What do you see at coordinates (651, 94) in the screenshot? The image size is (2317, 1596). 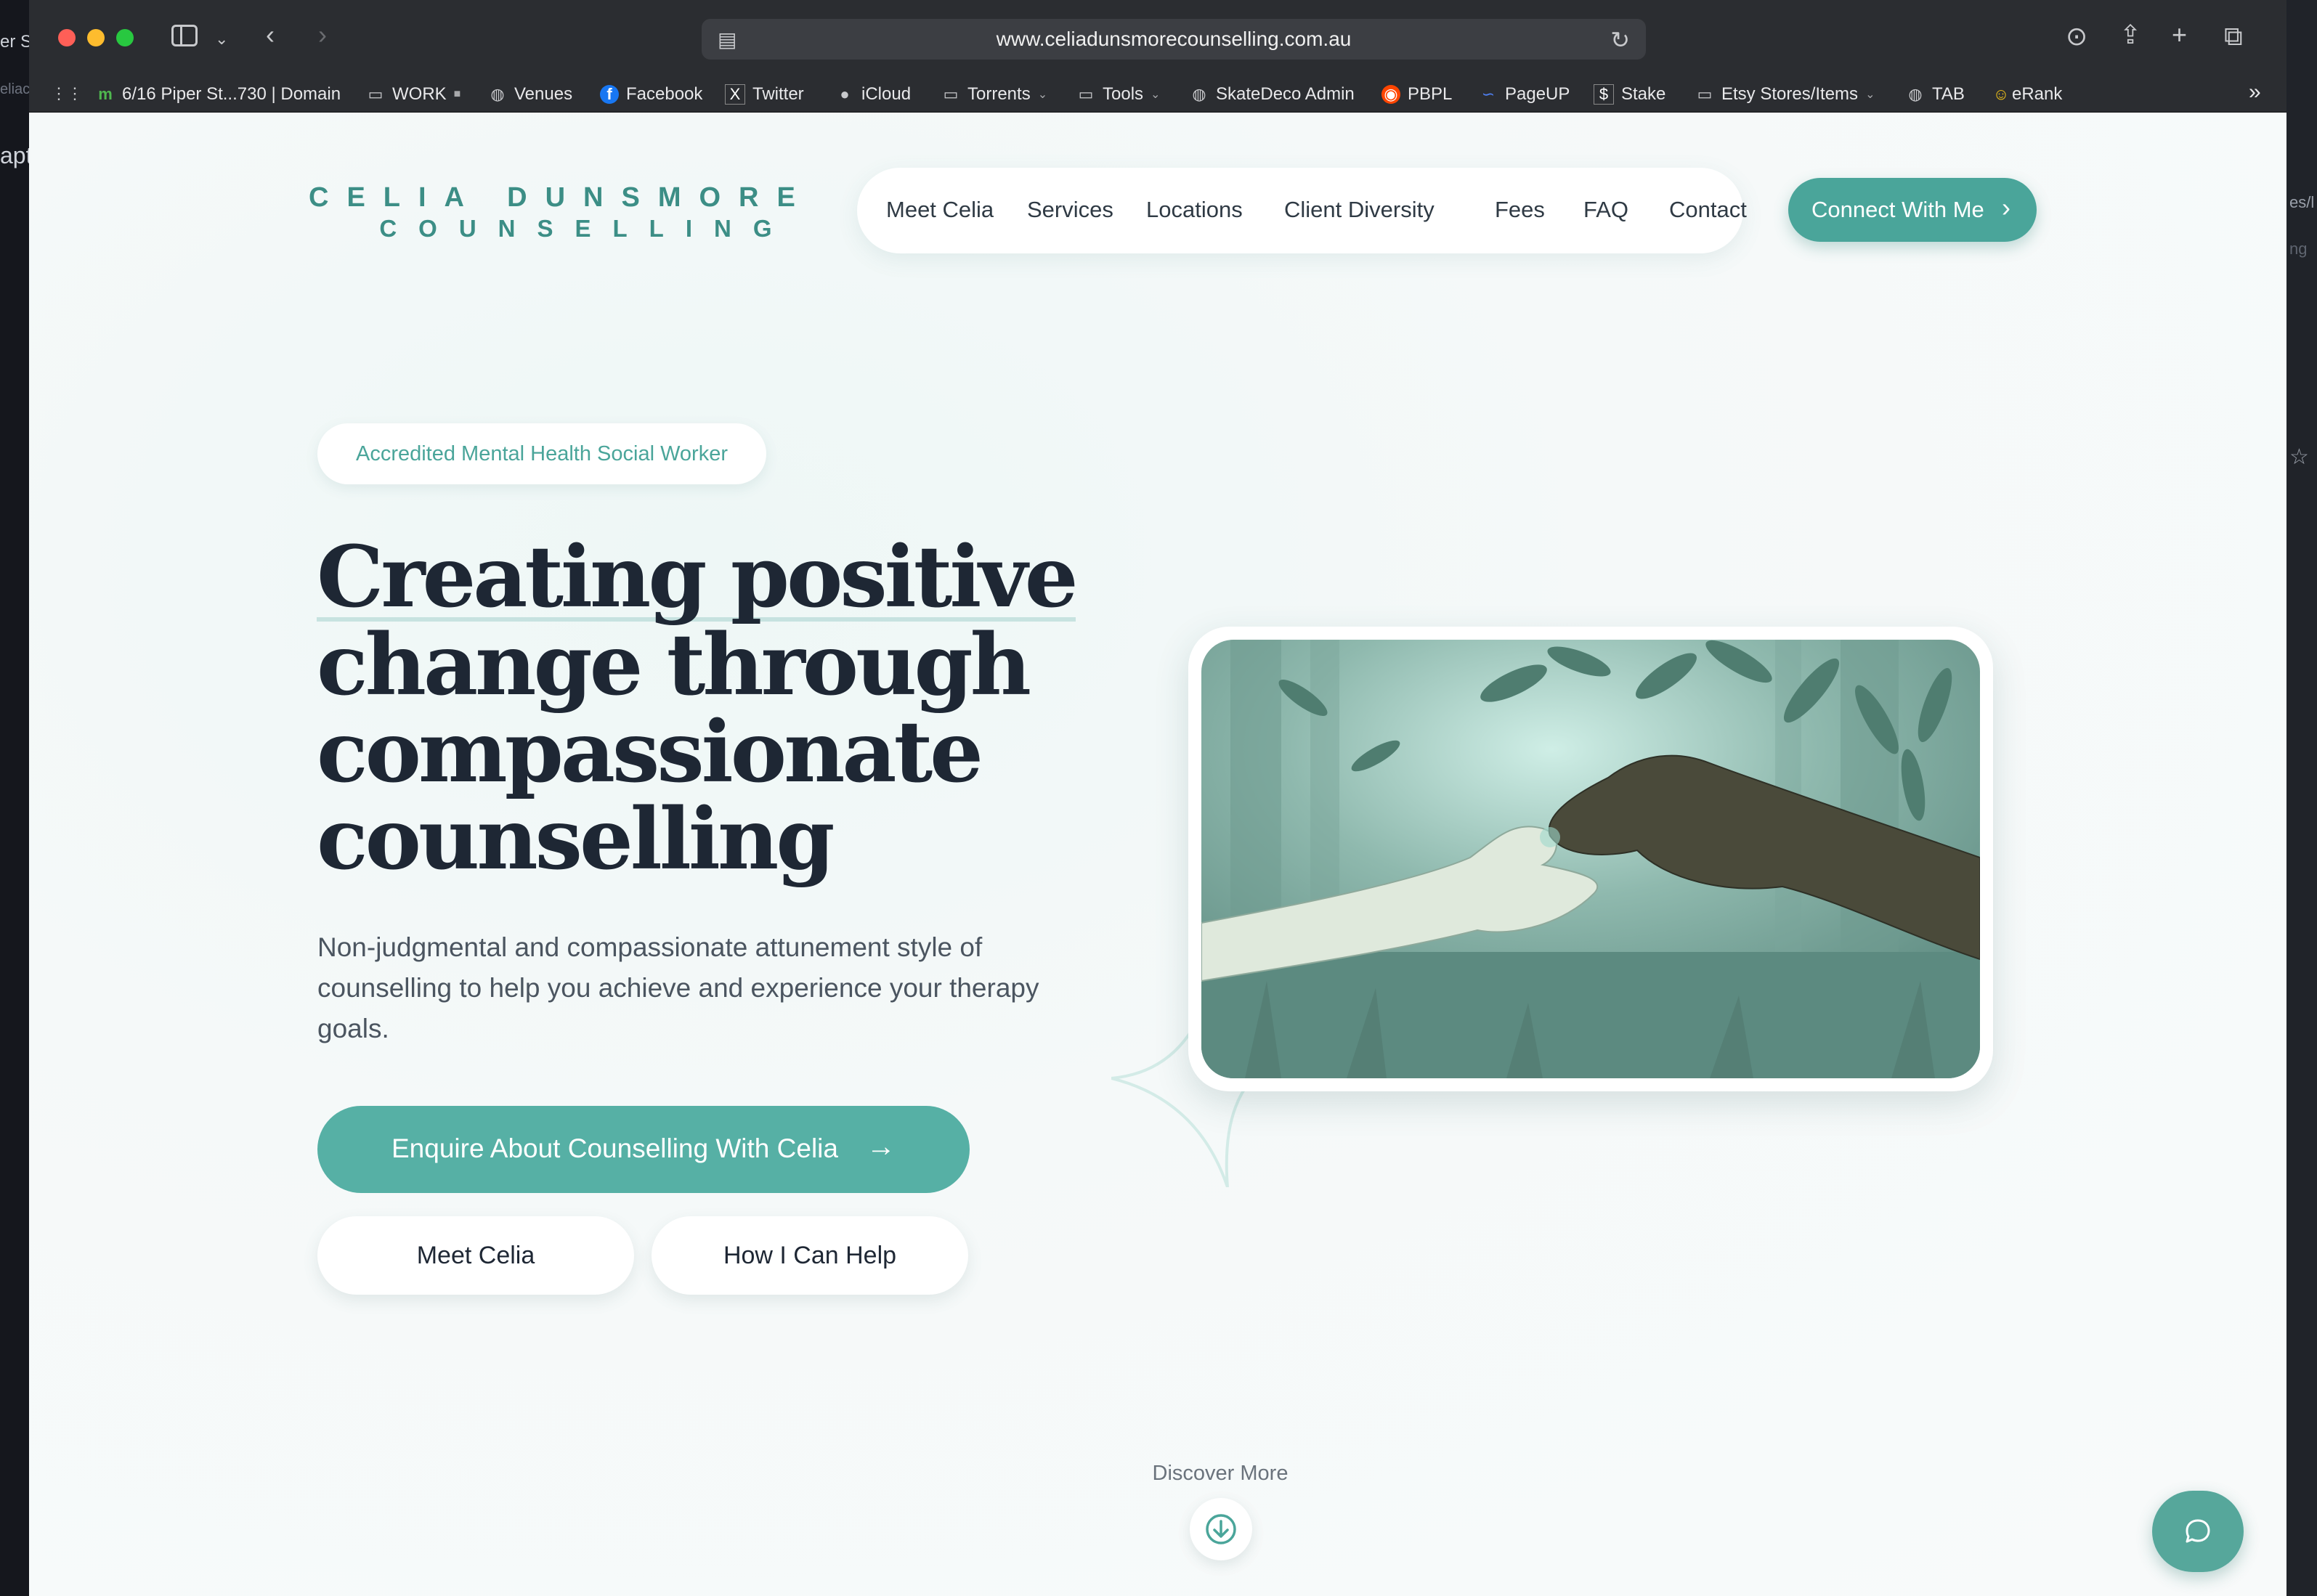 I see `bookmark-facebook: f Facebook` at bounding box center [651, 94].